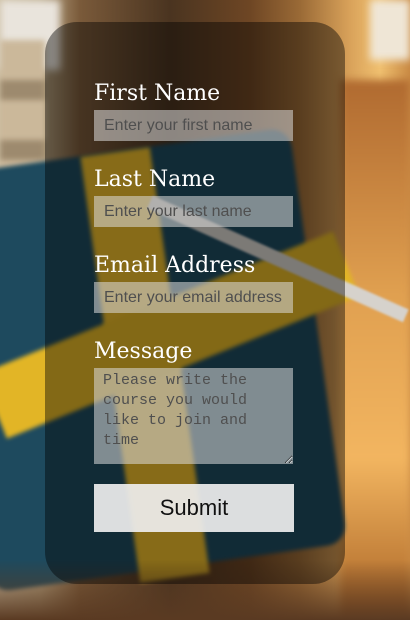 The width and height of the screenshot is (410, 620). Describe the element at coordinates (193, 416) in the screenshot. I see `message-textarea` at that location.